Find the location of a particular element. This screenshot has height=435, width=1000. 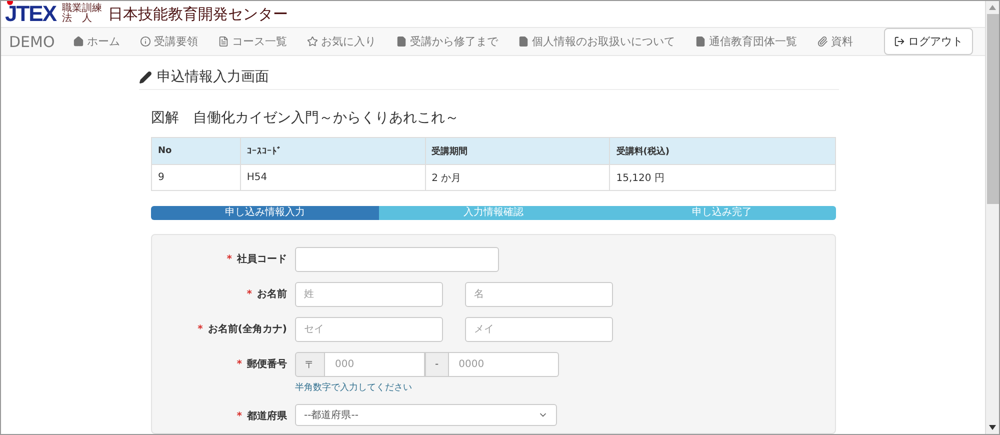

progress-step: 申し込み情報入力 is located at coordinates (265, 213).